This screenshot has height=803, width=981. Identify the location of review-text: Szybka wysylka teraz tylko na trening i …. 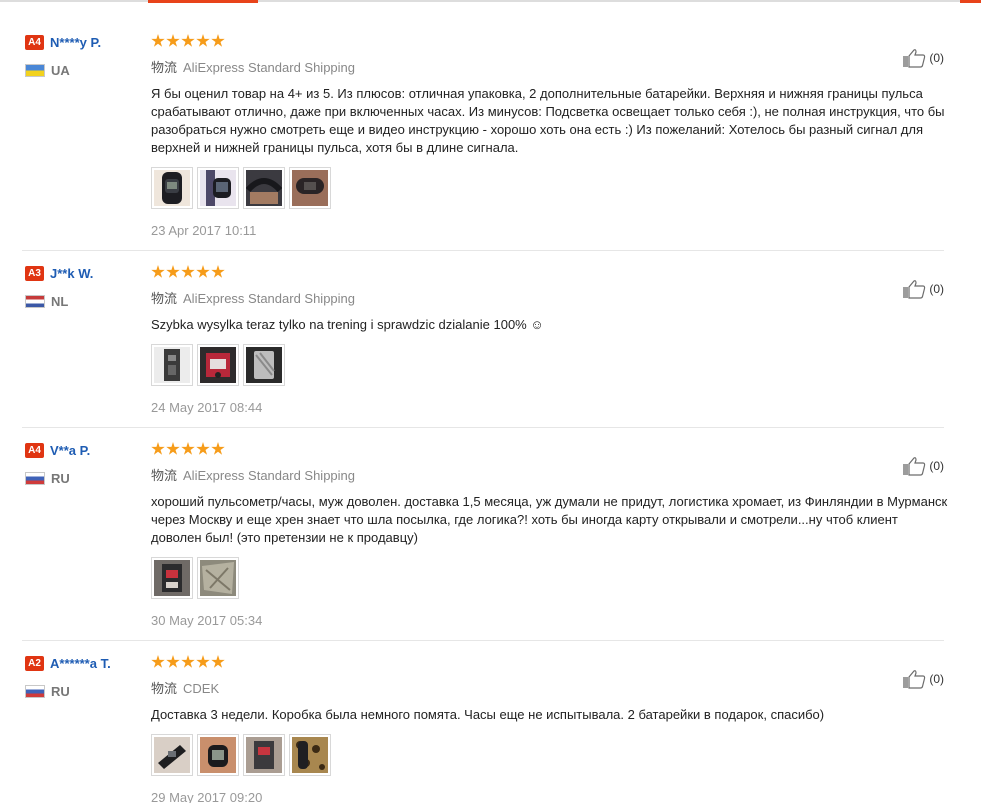
(347, 324).